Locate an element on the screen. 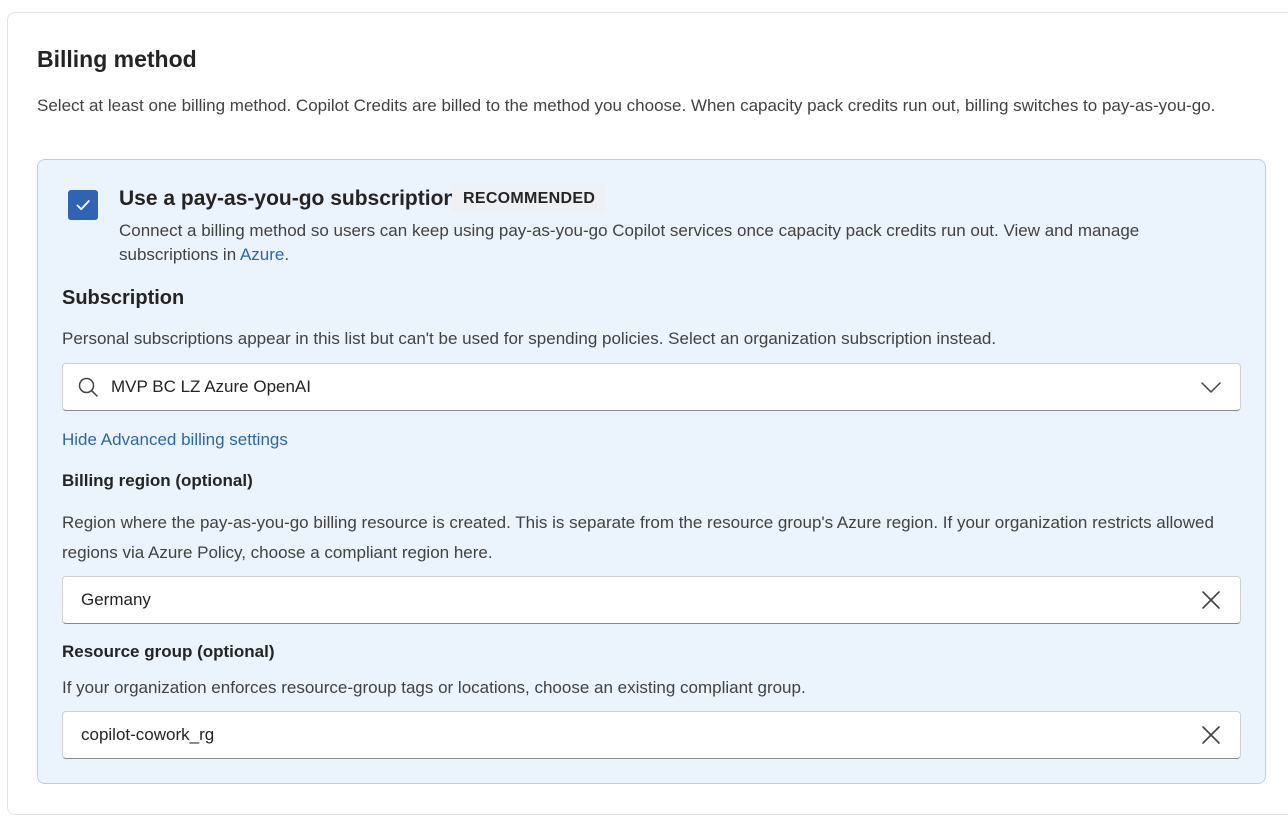  subscription-combobox: MVP BC LZ Azure OpenAI is located at coordinates (651, 387).